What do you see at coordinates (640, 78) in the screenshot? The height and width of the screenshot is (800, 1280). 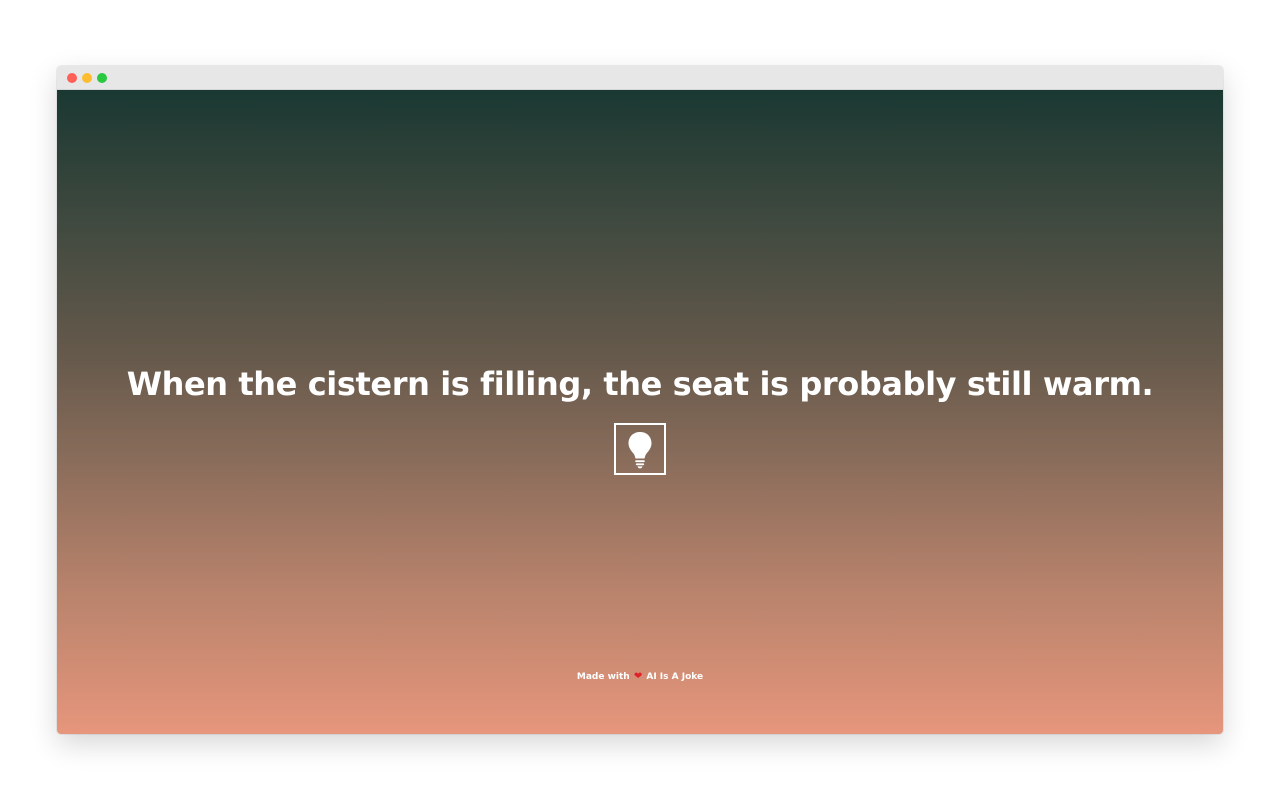 I see `window-titlebar` at bounding box center [640, 78].